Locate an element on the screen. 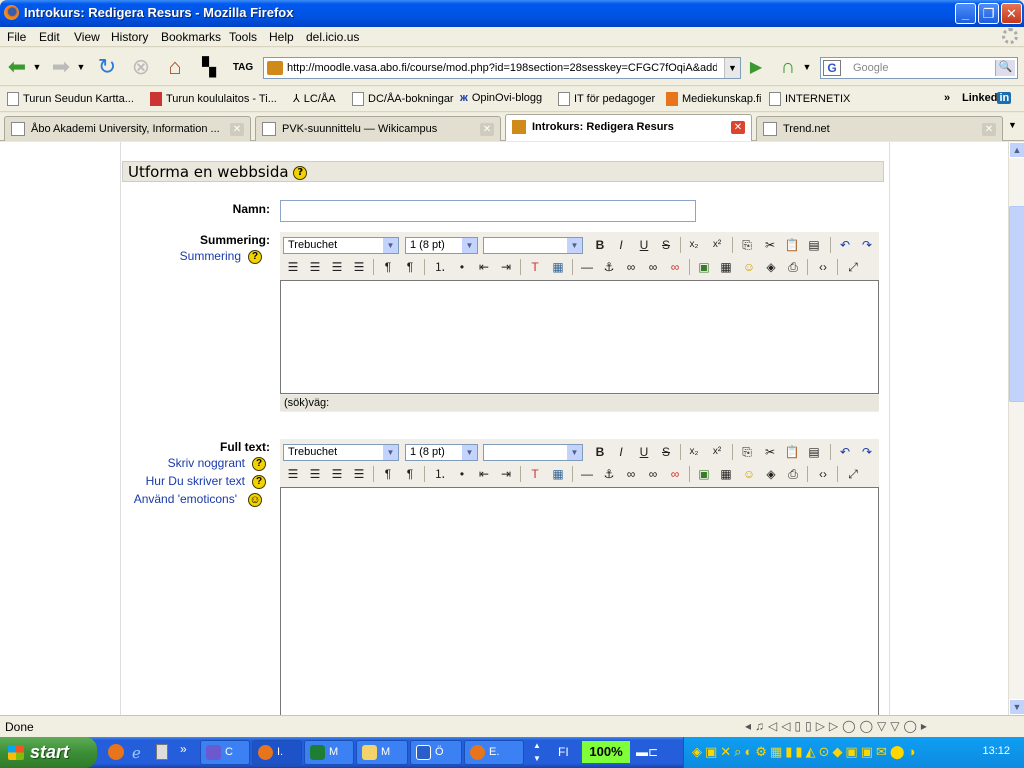  html-source-icon: ‹› is located at coordinates (823, 267).